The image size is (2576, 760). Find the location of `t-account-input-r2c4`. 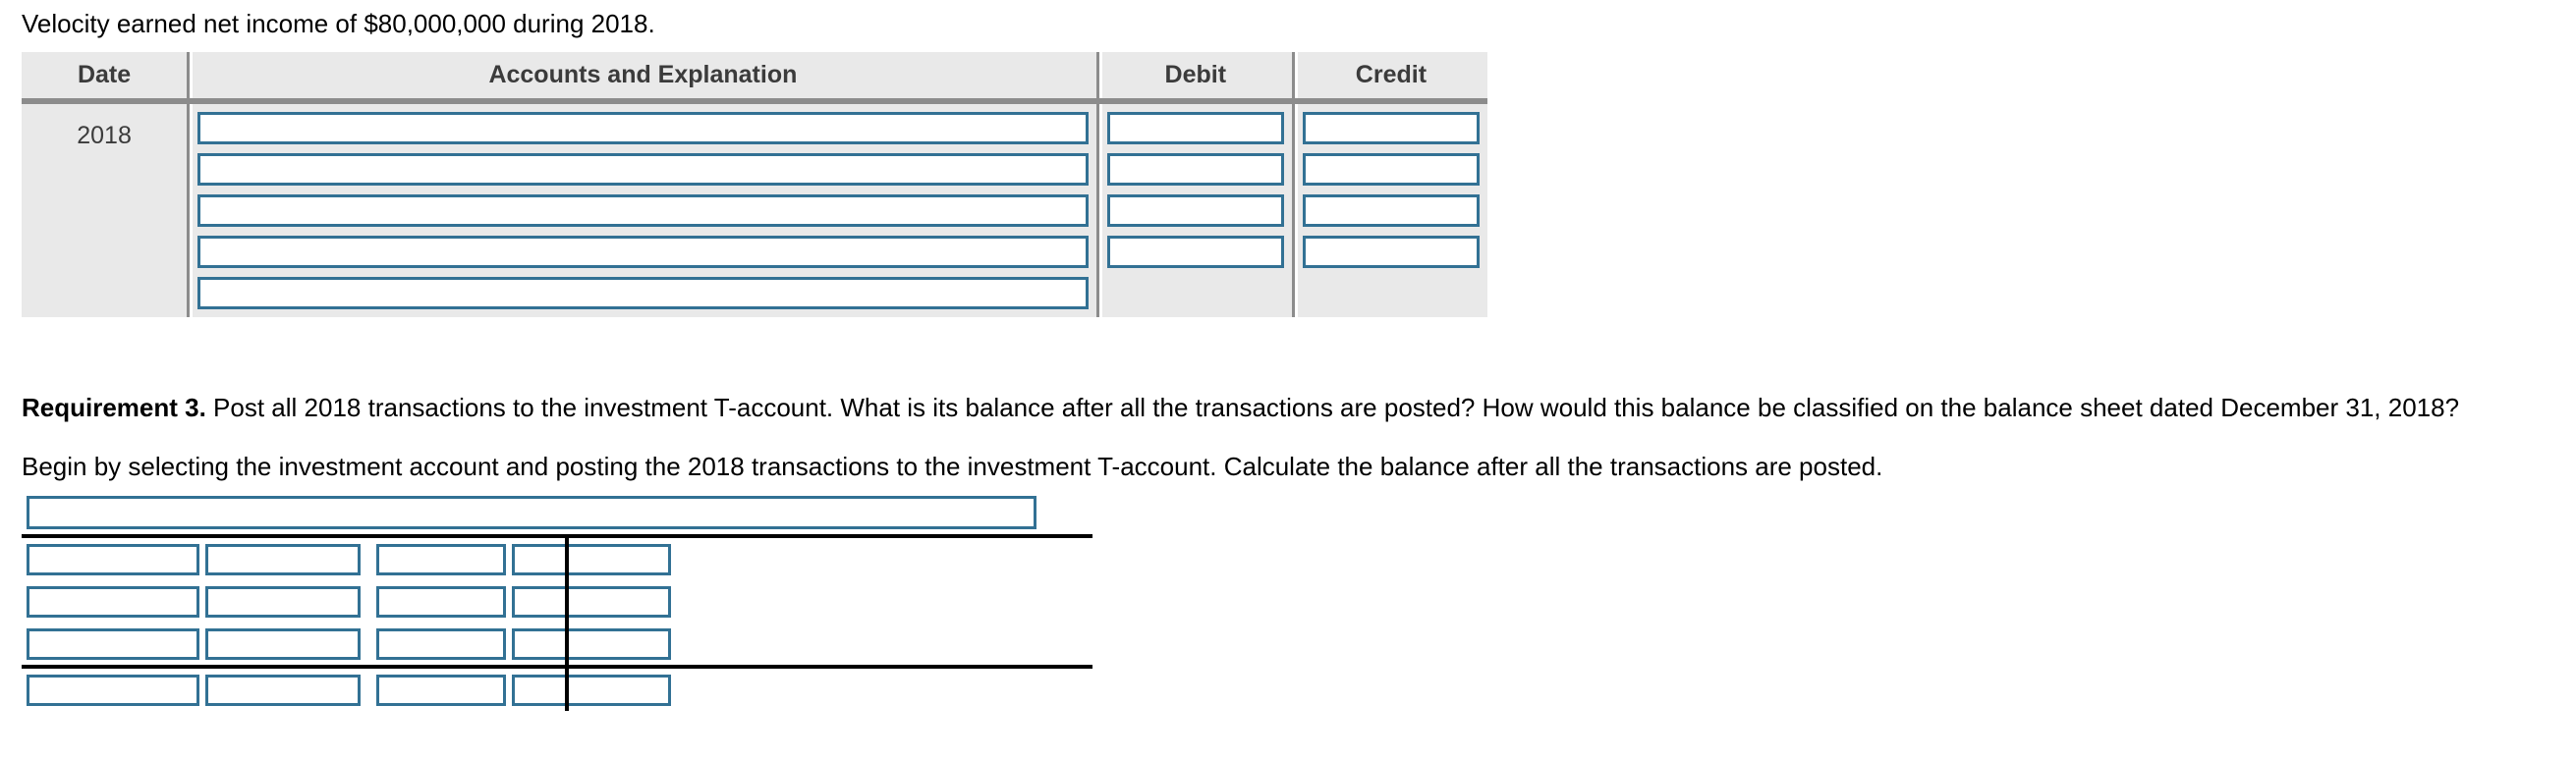

t-account-input-r2c4 is located at coordinates (591, 602).